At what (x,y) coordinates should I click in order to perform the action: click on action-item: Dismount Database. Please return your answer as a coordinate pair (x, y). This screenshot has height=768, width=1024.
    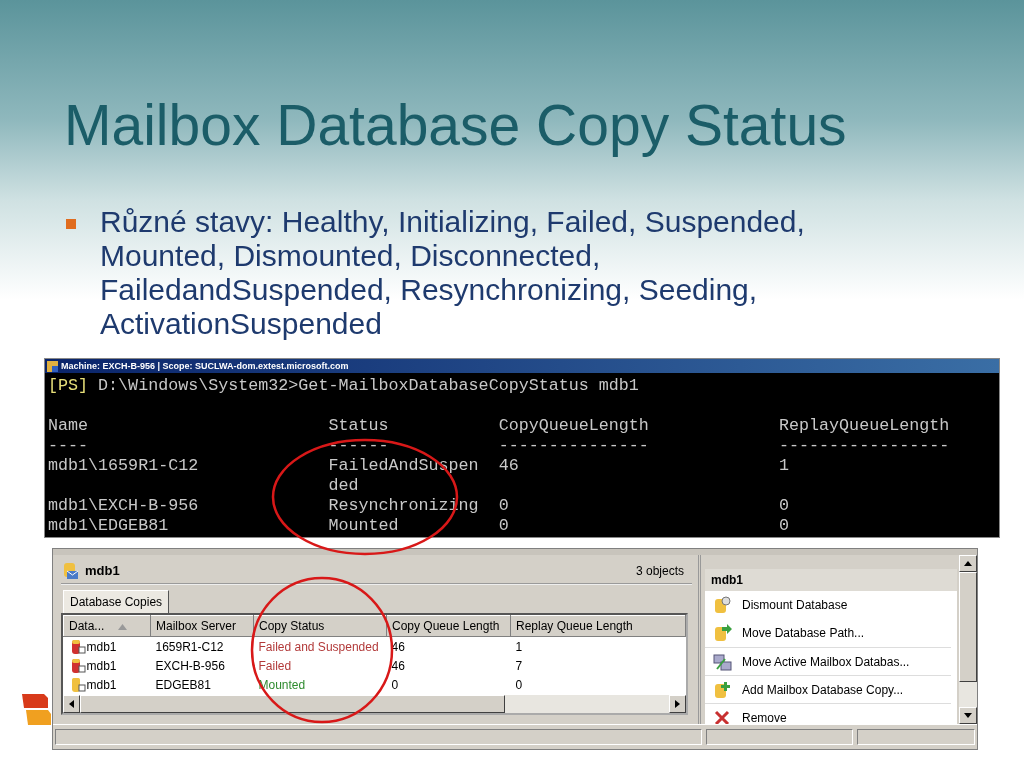
    Looking at the image, I should click on (828, 605).